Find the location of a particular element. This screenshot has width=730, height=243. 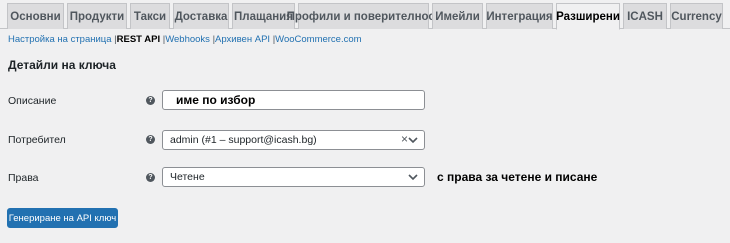

tab-accounts-privacy: Профили и поверителност is located at coordinates (363, 16).